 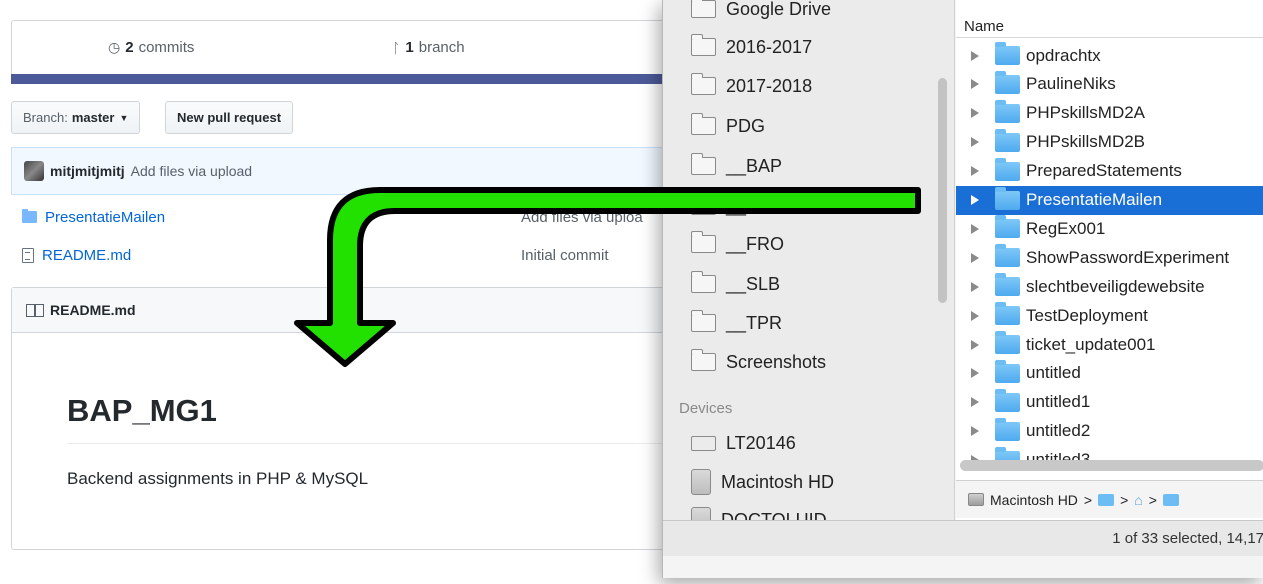 I want to click on list-item: PHPskillsMD2A, so click(x=1109, y=113).